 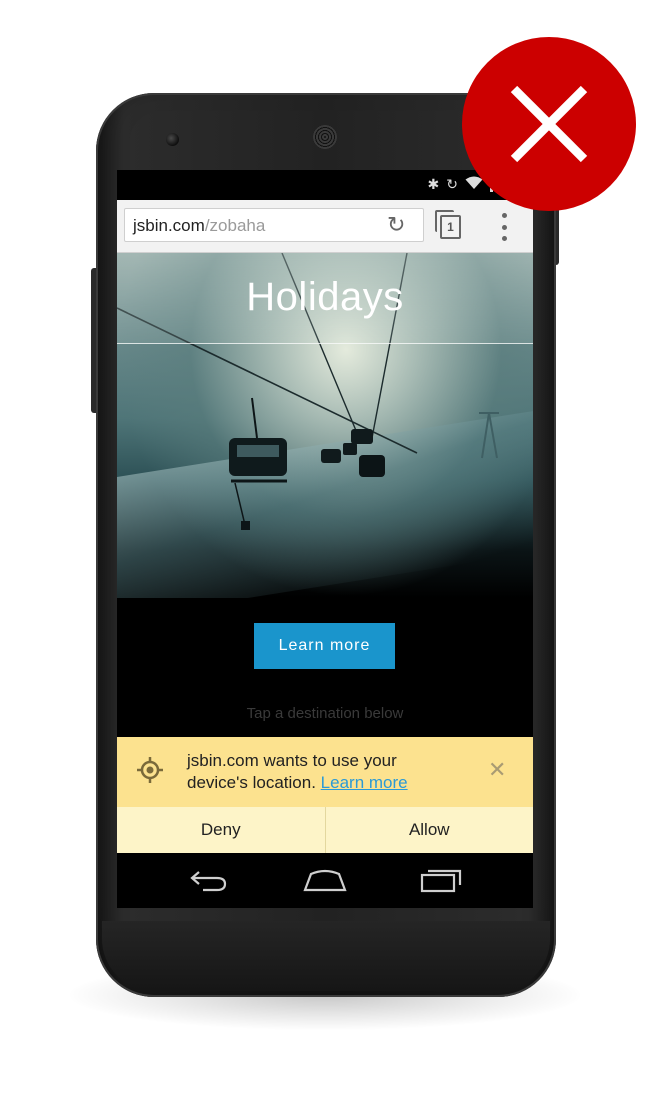 What do you see at coordinates (292, 760) in the screenshot?
I see `infobar-message-line1: jsbin.com wants to use your` at bounding box center [292, 760].